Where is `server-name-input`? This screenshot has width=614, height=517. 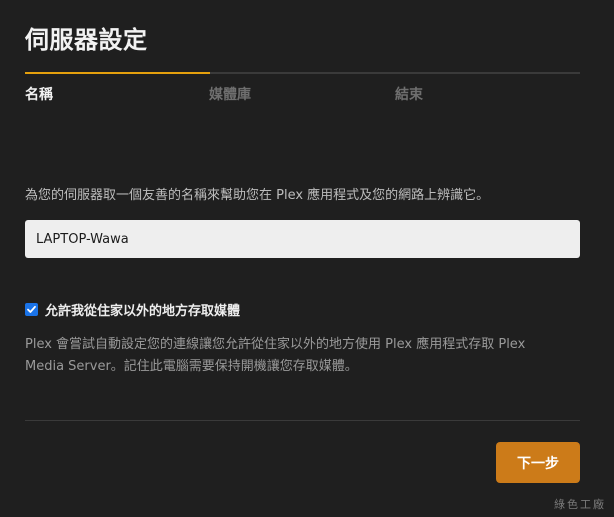
server-name-input is located at coordinates (302, 239).